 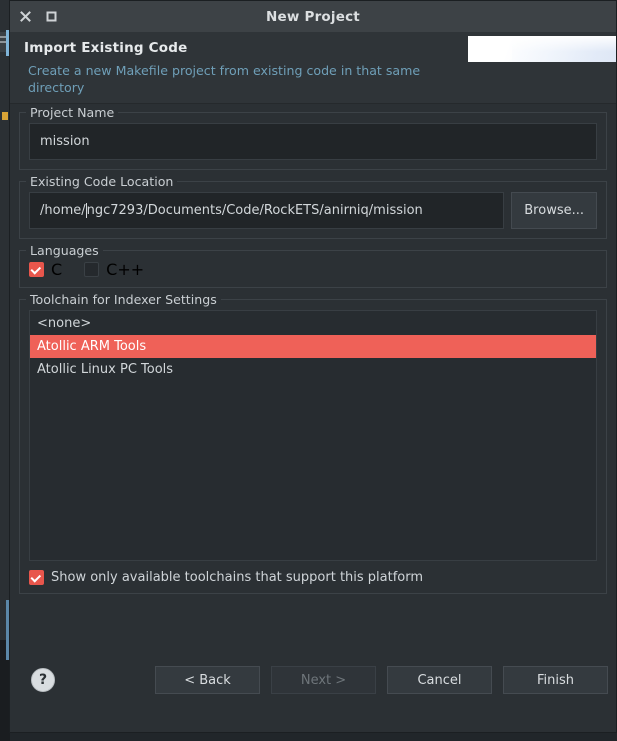 I want to click on dialog-titlebar: New Project, so click(x=313, y=16).